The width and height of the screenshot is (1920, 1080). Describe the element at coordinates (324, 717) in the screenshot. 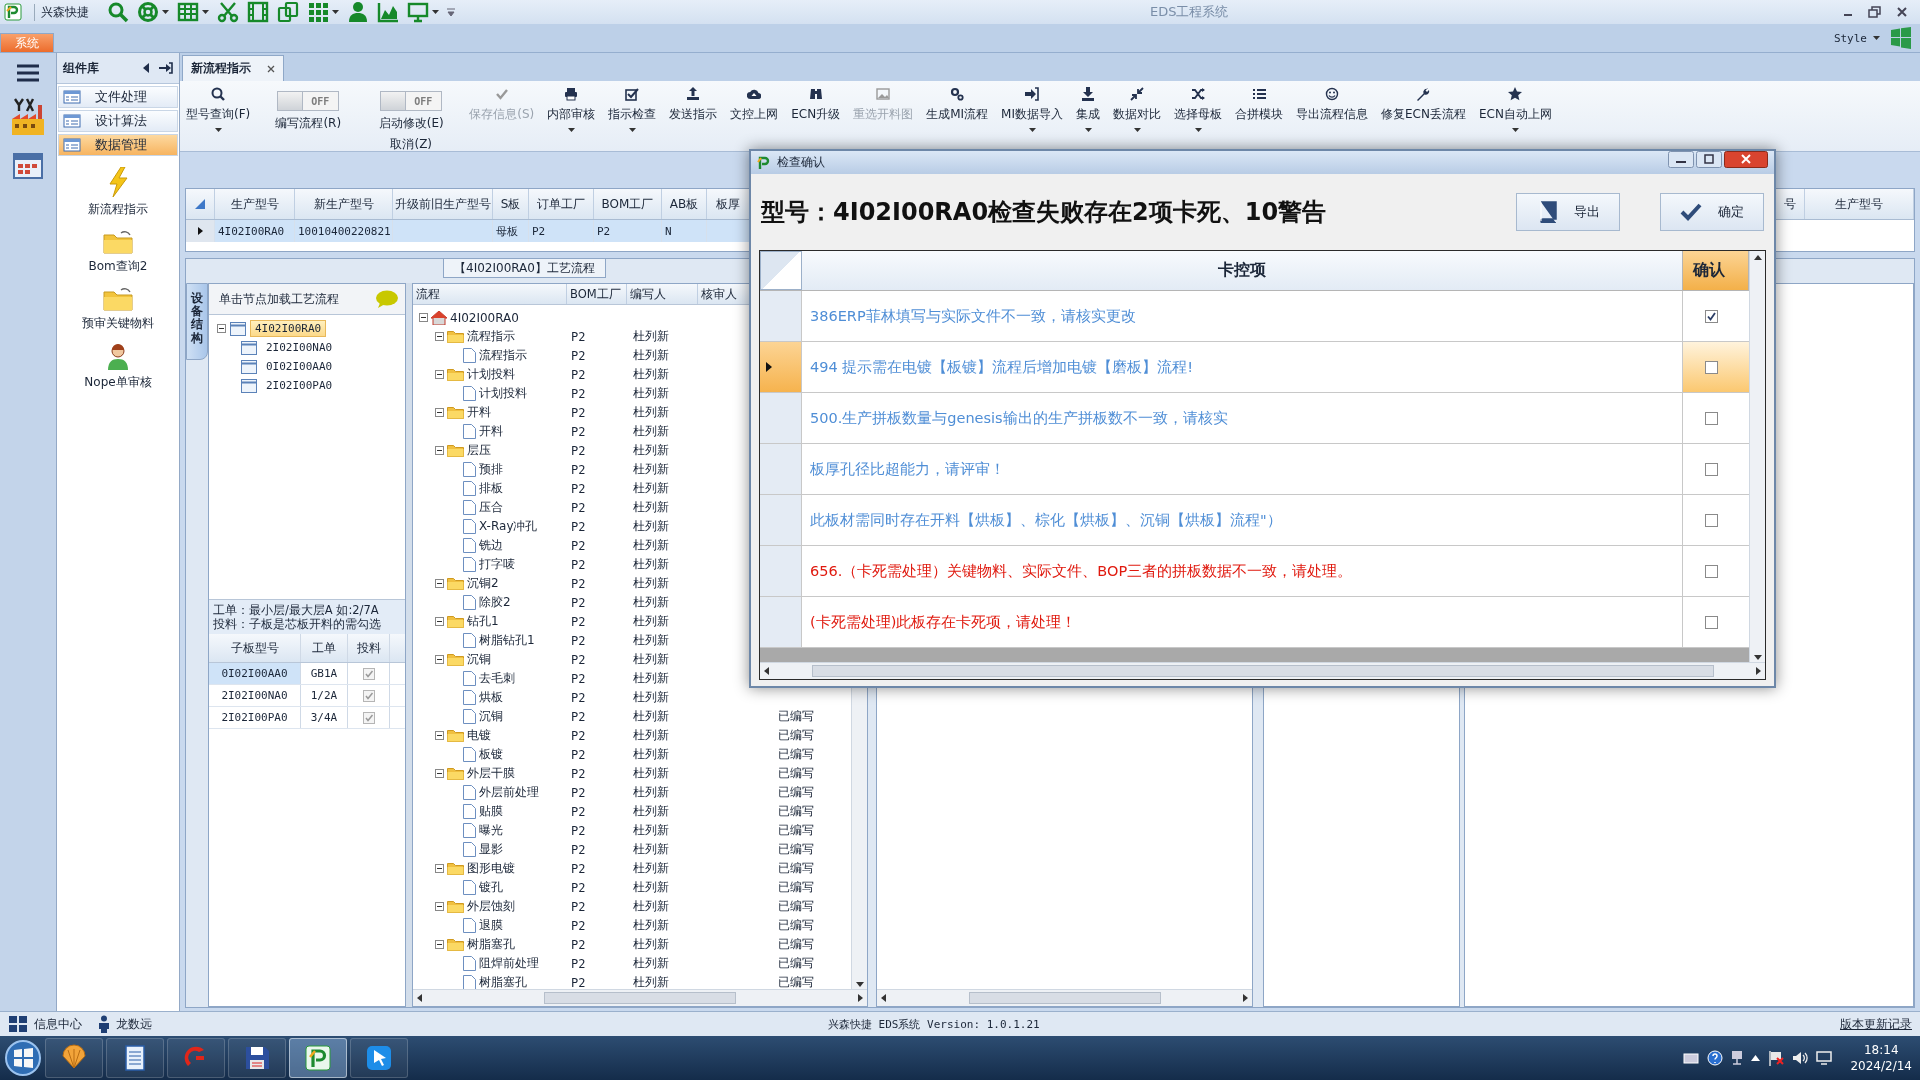

I see `table-cell: 3/4A` at that location.